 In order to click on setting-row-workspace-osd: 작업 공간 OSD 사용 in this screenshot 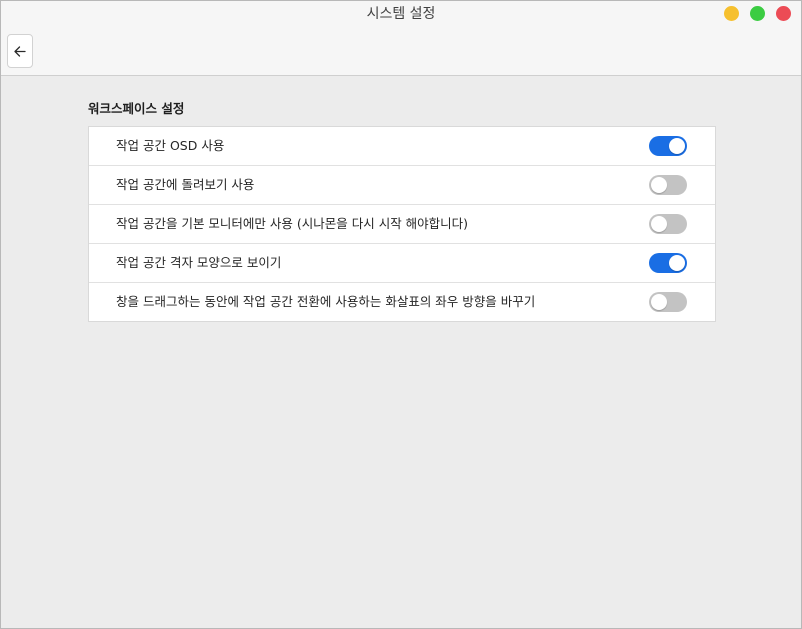, I will do `click(402, 146)`.